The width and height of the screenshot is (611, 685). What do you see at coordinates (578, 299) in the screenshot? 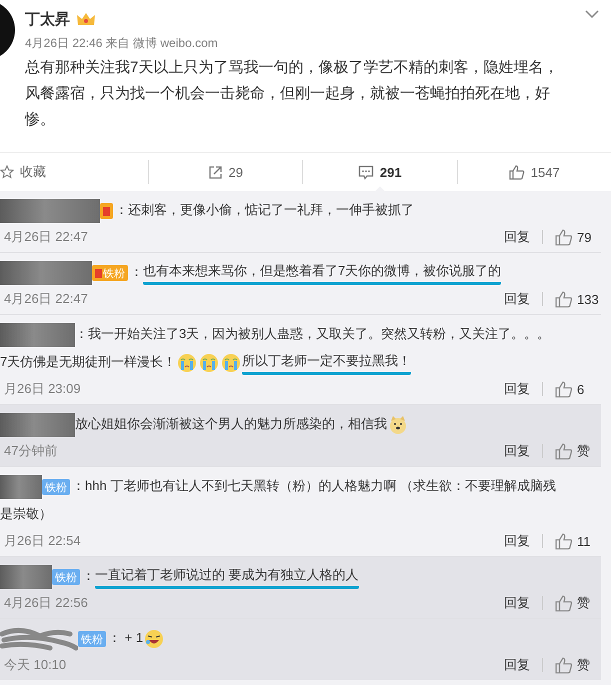
I see `like-button: 133` at bounding box center [578, 299].